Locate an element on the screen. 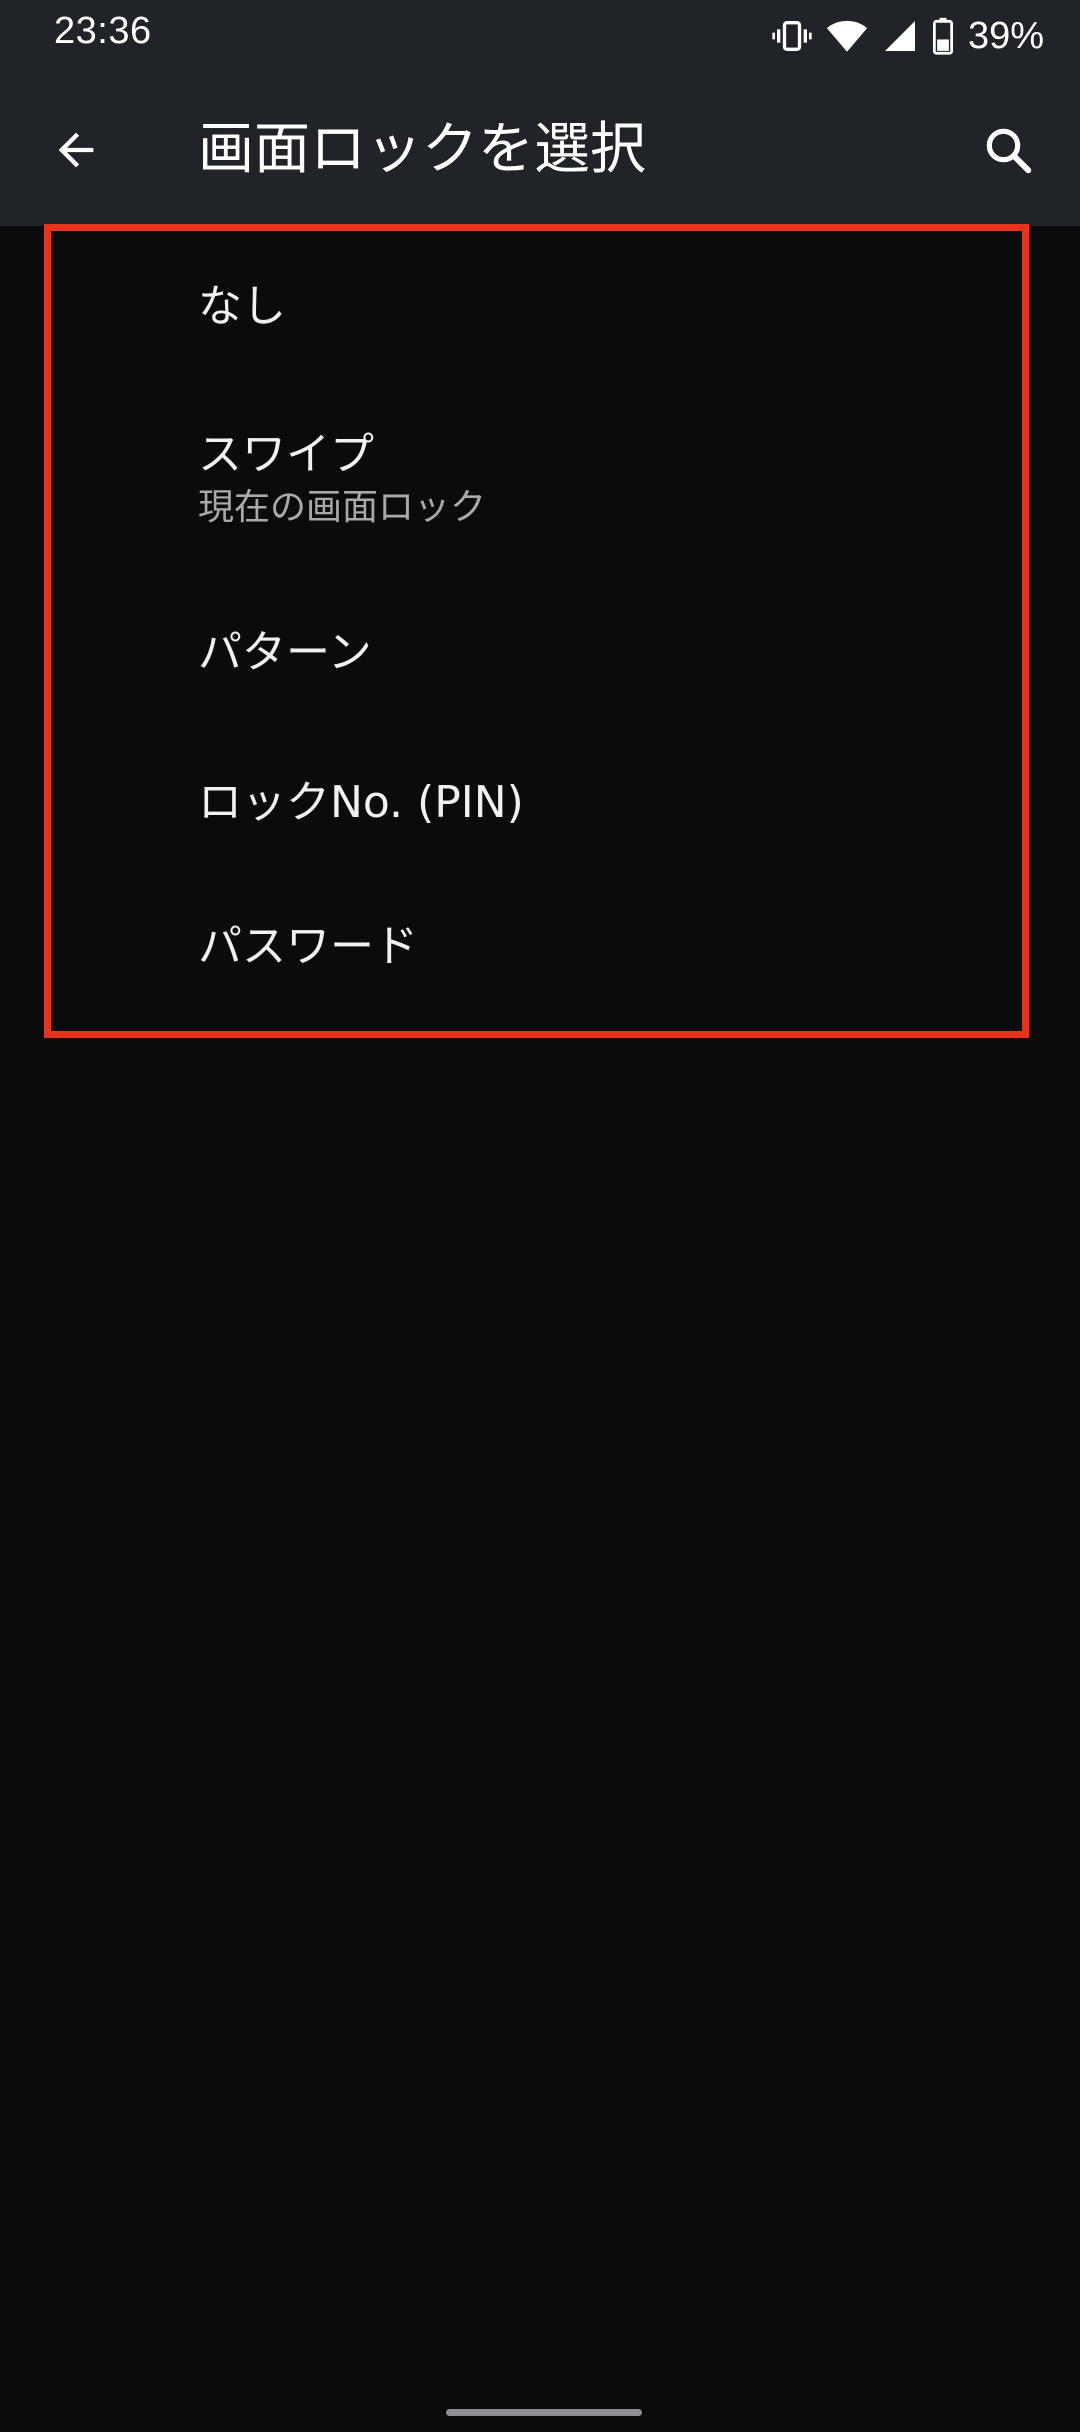  signal-icon is located at coordinates (900, 36).